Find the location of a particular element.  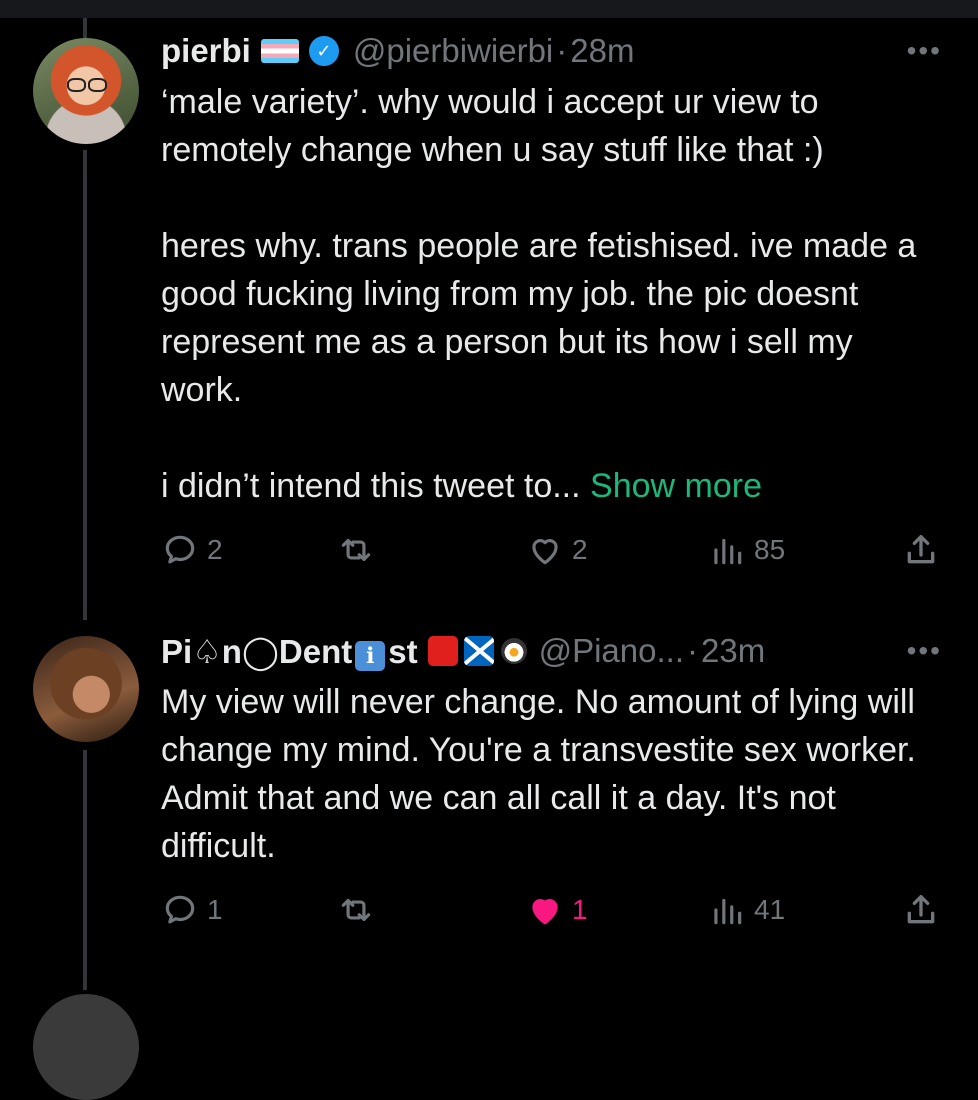

reply-button: 2 is located at coordinates (192, 550).